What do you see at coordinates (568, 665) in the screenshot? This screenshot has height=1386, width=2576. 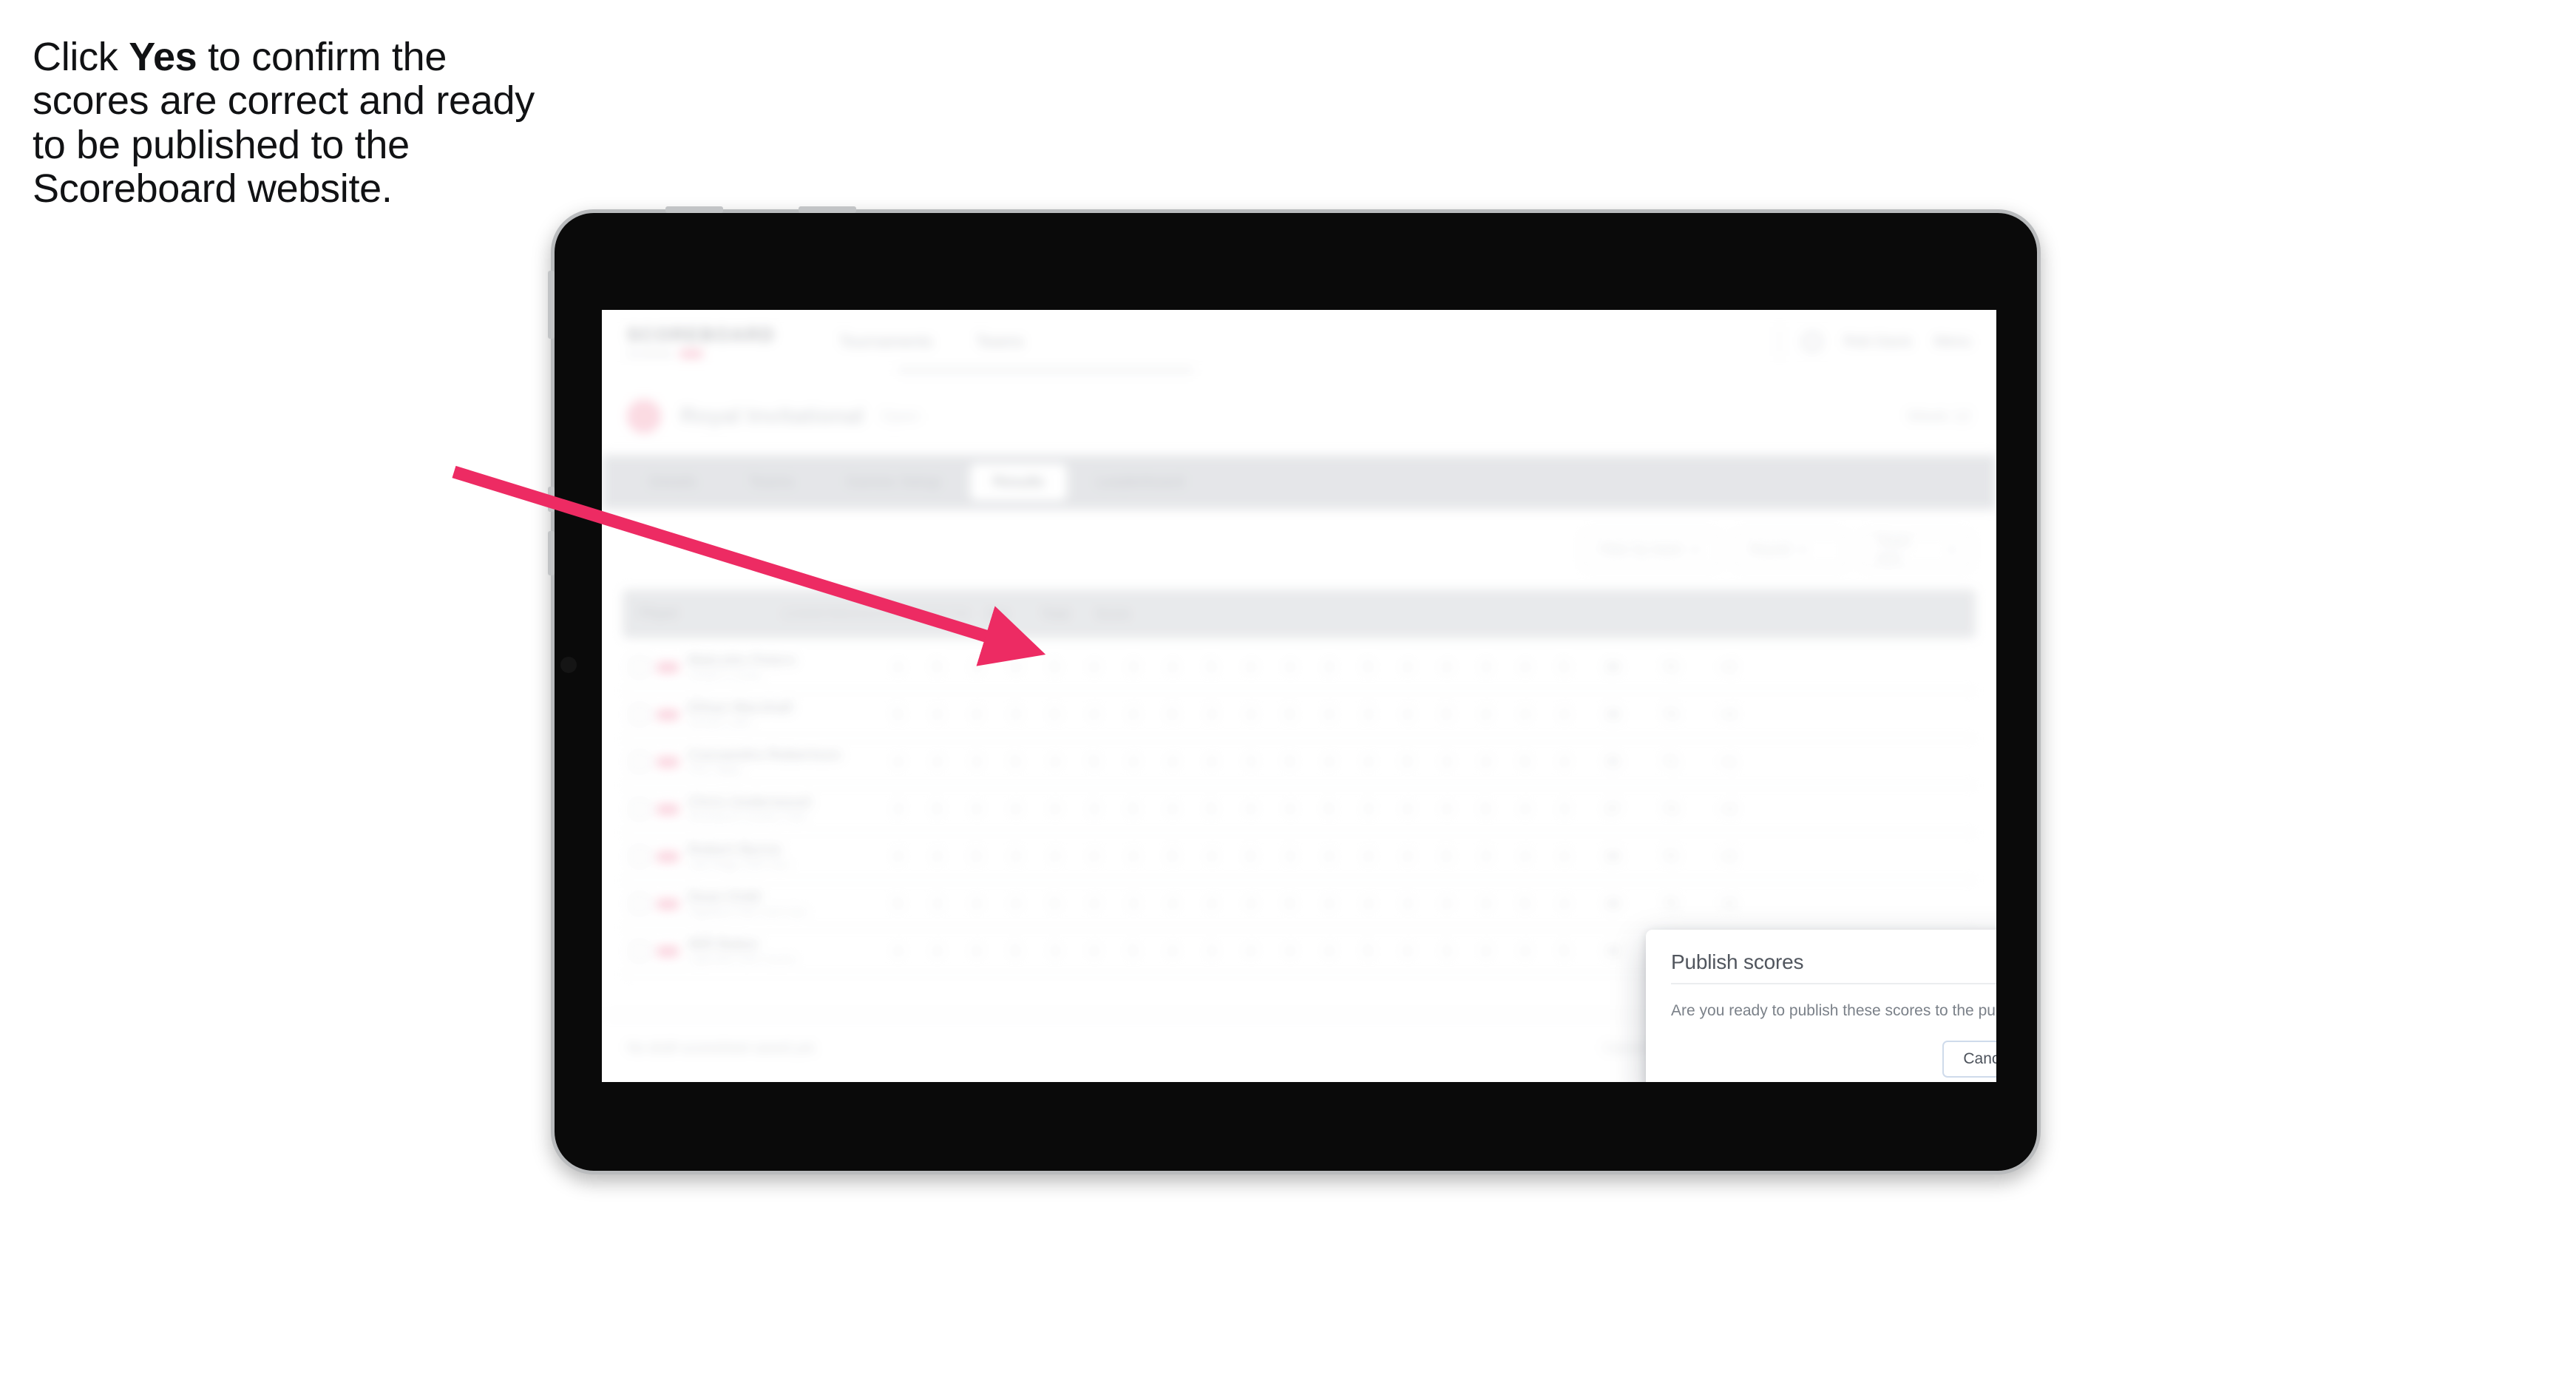 I see `camera-icon` at bounding box center [568, 665].